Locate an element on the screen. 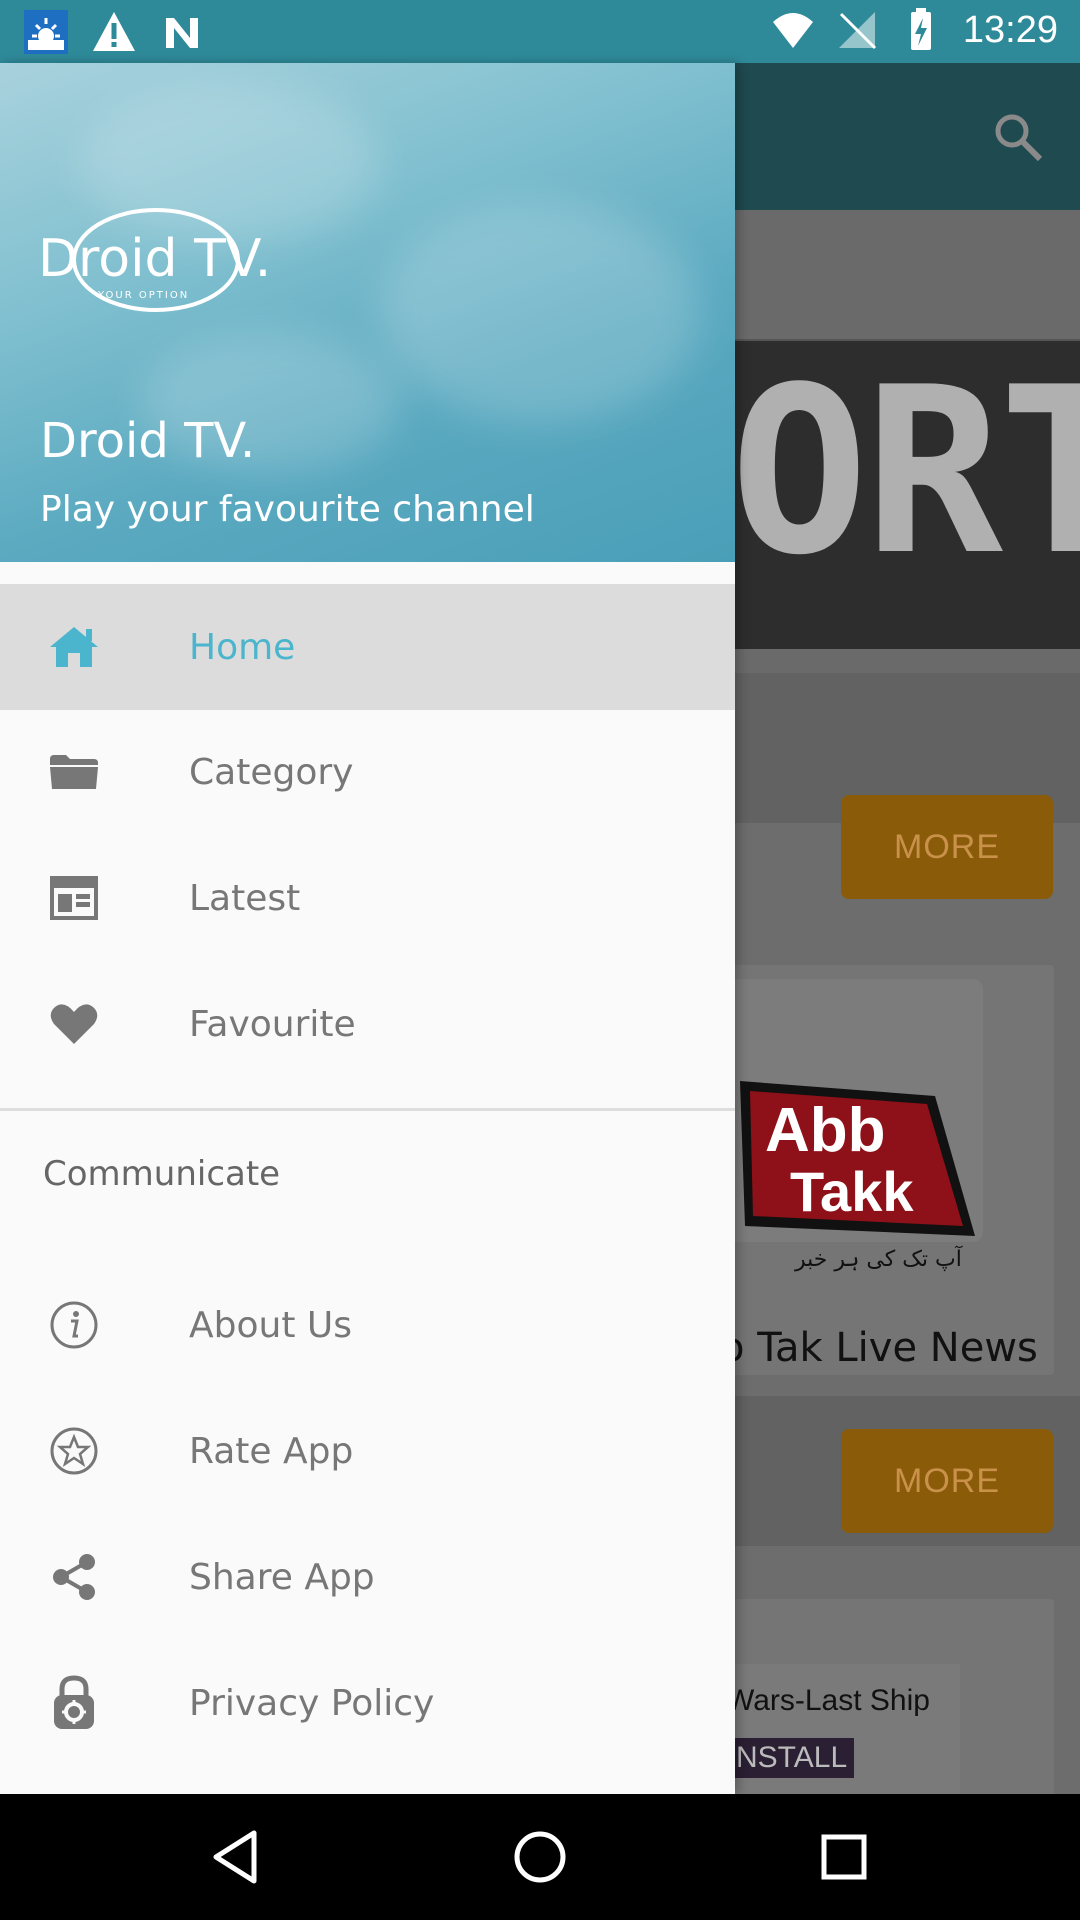  banner-text: ORTS is located at coordinates (905, 472).